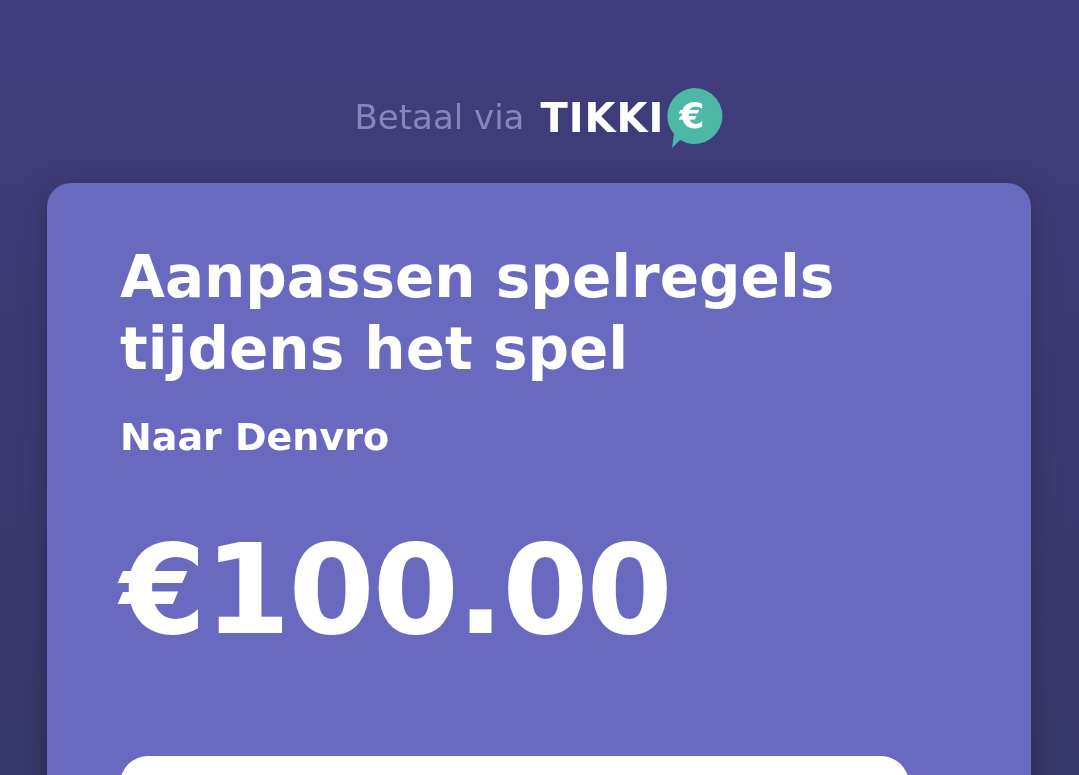 The width and height of the screenshot is (1079, 775). What do you see at coordinates (396, 590) in the screenshot?
I see `amount-text: €100.00` at bounding box center [396, 590].